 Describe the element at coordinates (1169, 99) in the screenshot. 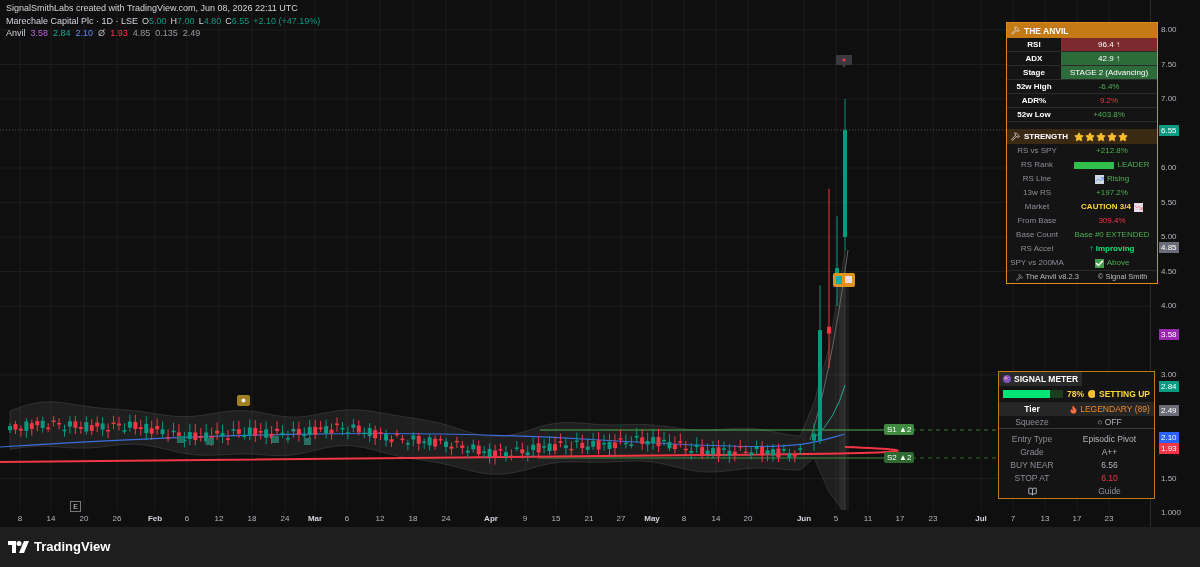

I see `price-tick: 7.00` at that location.